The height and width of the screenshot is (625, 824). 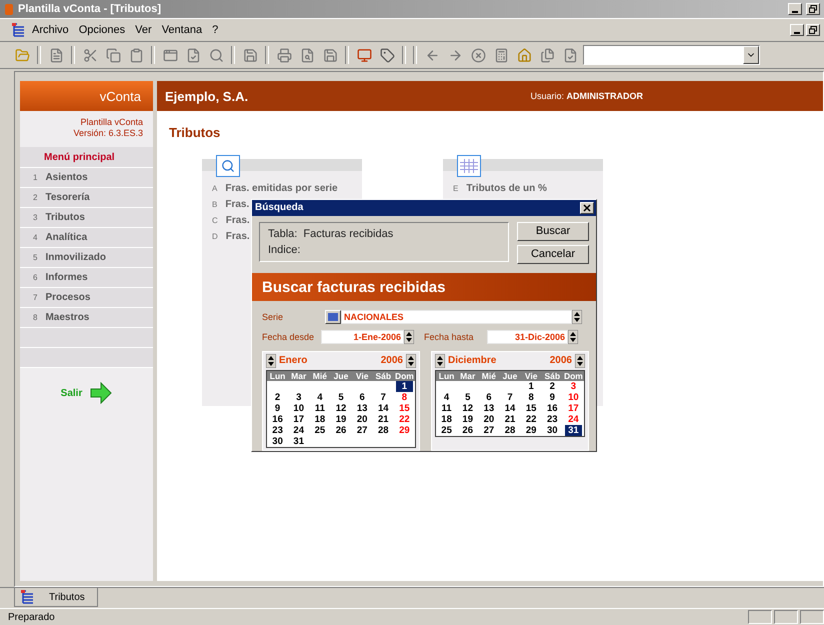 I want to click on lookup-button, so click(x=333, y=317).